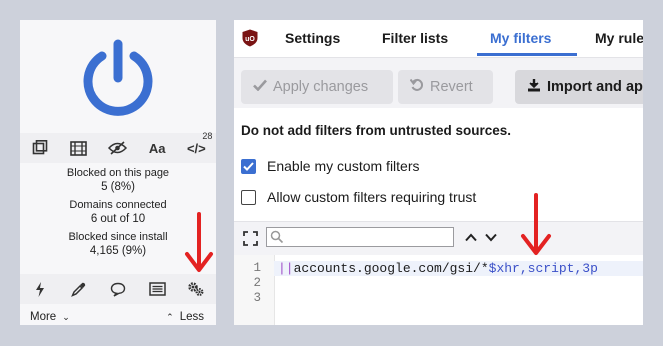  Describe the element at coordinates (277, 237) in the screenshot. I see `search-icon` at that location.